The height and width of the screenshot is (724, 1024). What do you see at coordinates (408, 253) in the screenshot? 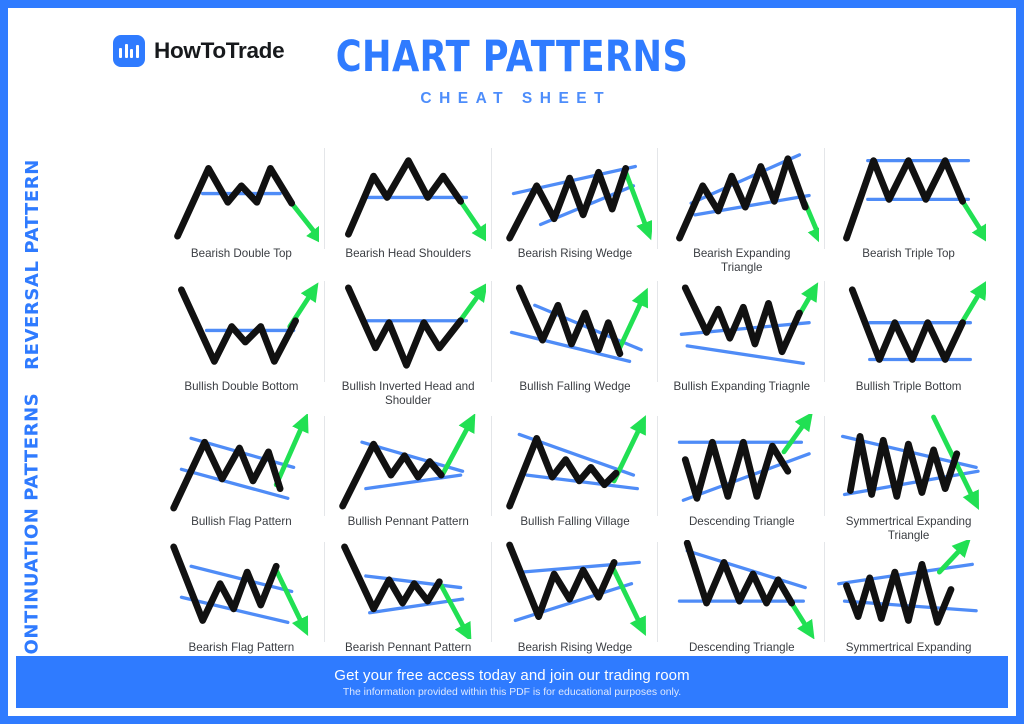
I see `pattern-label: Bearish Head Shoulders` at bounding box center [408, 253].